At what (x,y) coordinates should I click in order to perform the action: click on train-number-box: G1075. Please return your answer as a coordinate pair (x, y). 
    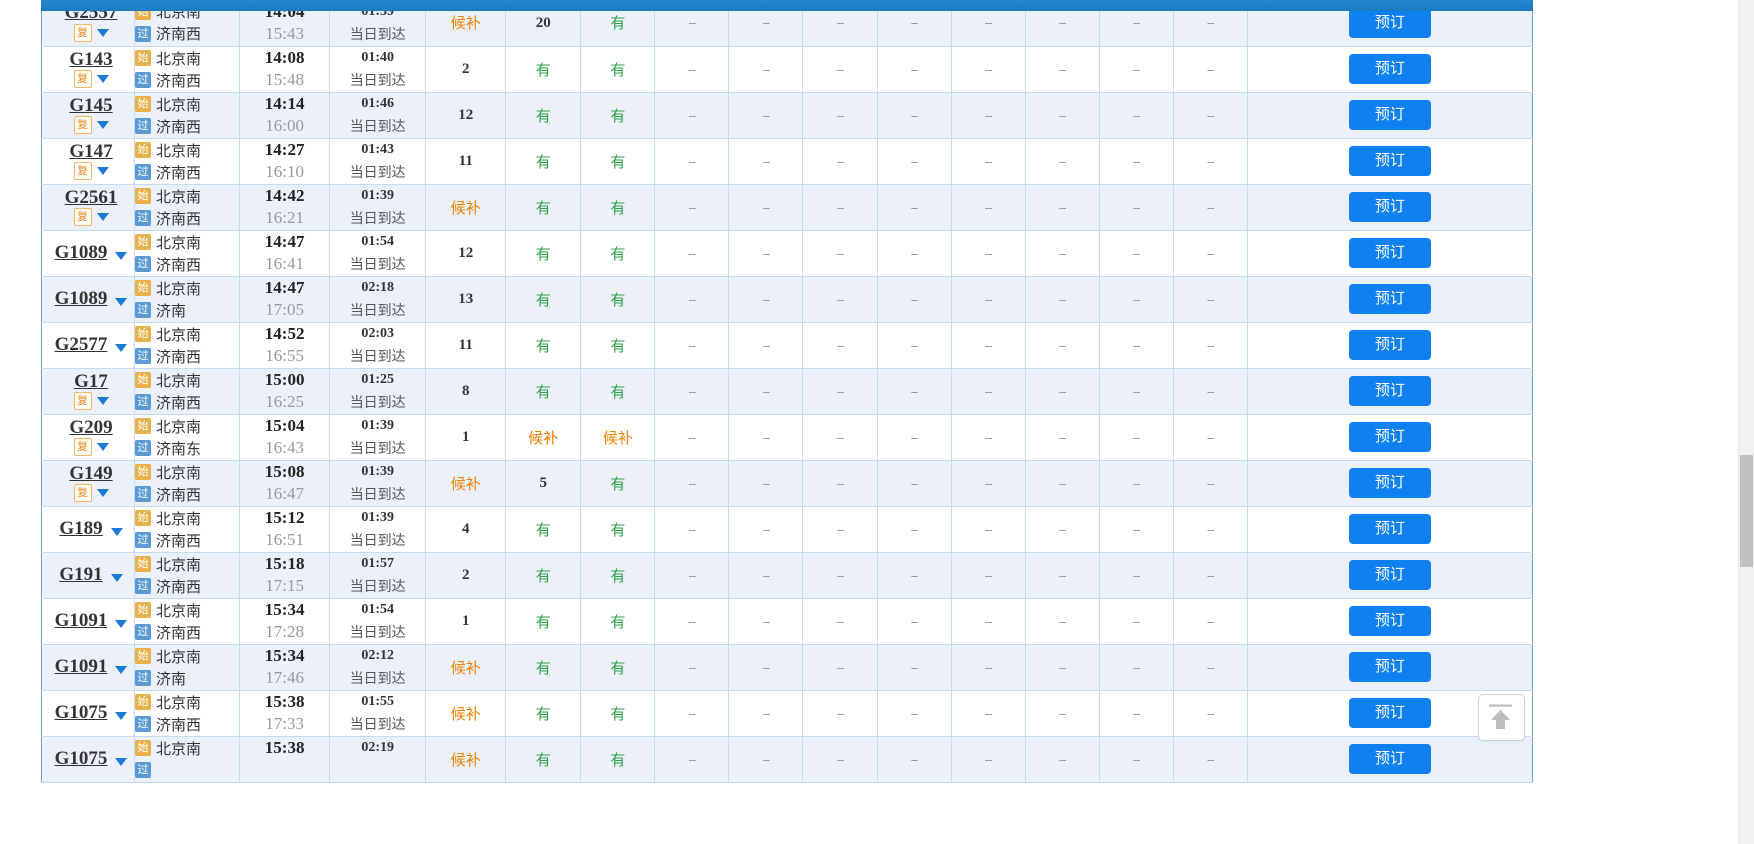
    Looking at the image, I should click on (88, 759).